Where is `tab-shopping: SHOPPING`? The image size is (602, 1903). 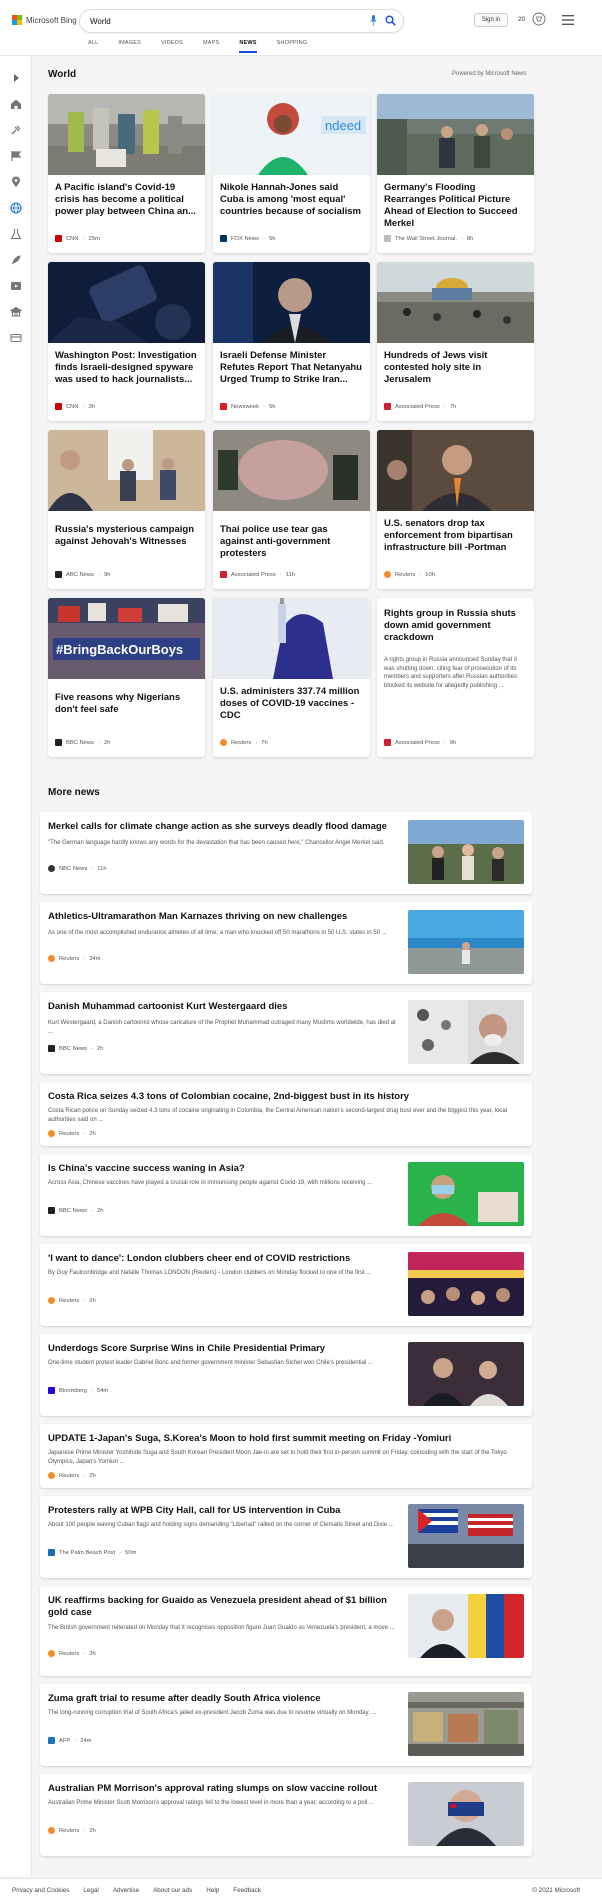 tab-shopping: SHOPPING is located at coordinates (292, 46).